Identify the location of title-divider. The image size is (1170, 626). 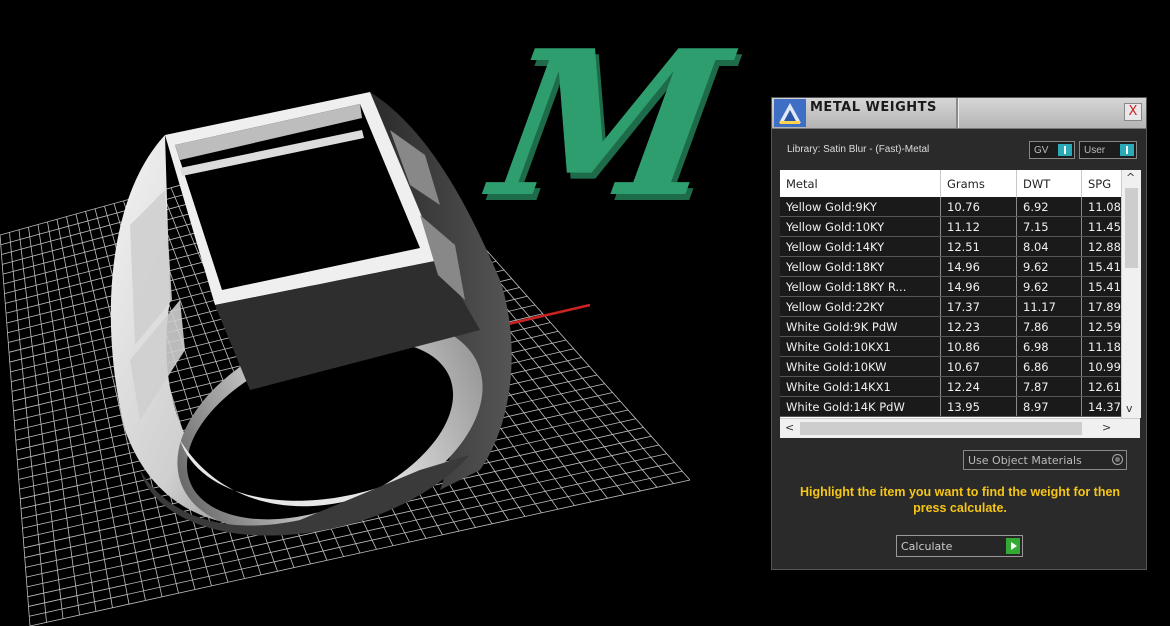
(957, 113).